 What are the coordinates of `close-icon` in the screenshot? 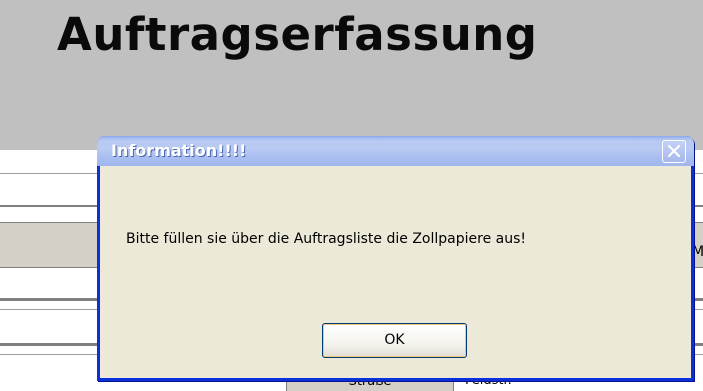 It's located at (674, 151).